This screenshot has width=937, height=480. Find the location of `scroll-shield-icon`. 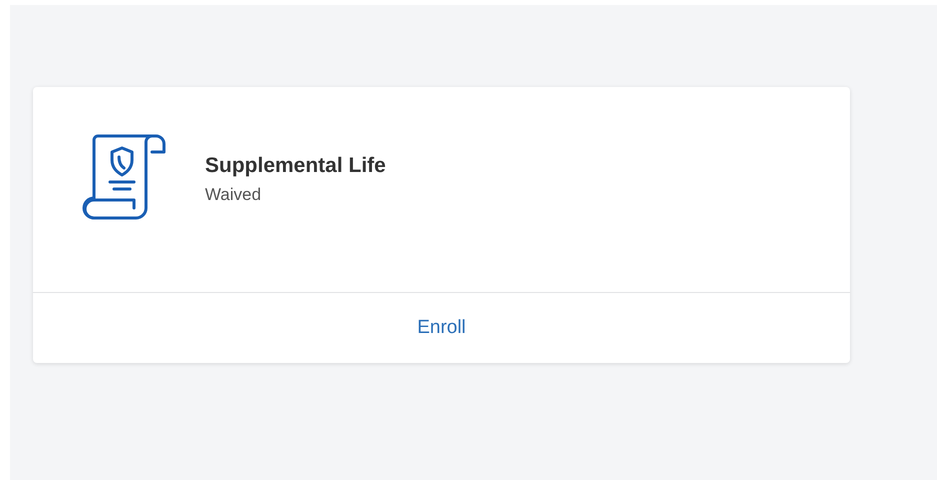

scroll-shield-icon is located at coordinates (125, 178).